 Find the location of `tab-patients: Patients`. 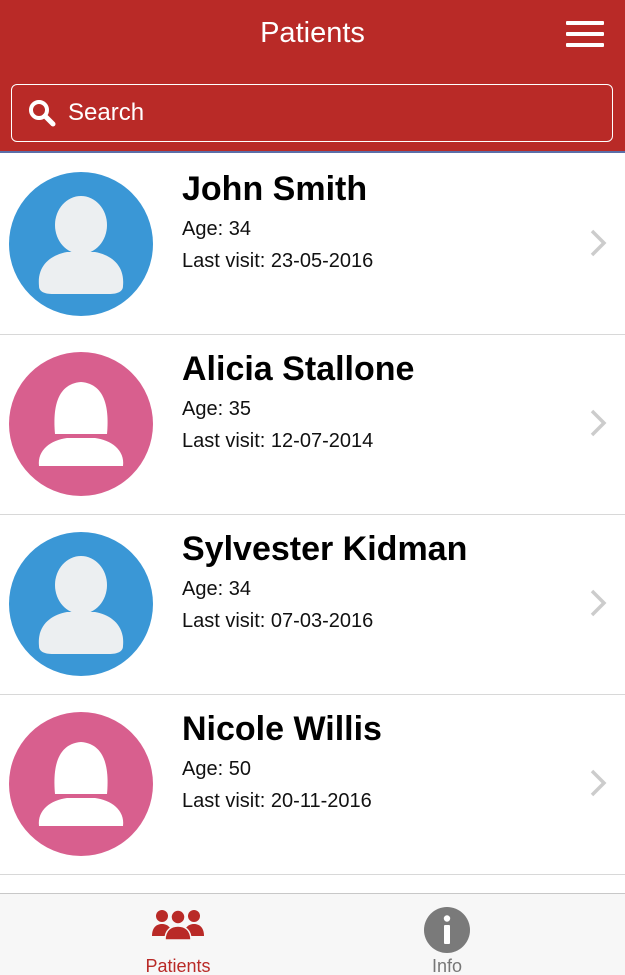

tab-patients: Patients is located at coordinates (178, 934).